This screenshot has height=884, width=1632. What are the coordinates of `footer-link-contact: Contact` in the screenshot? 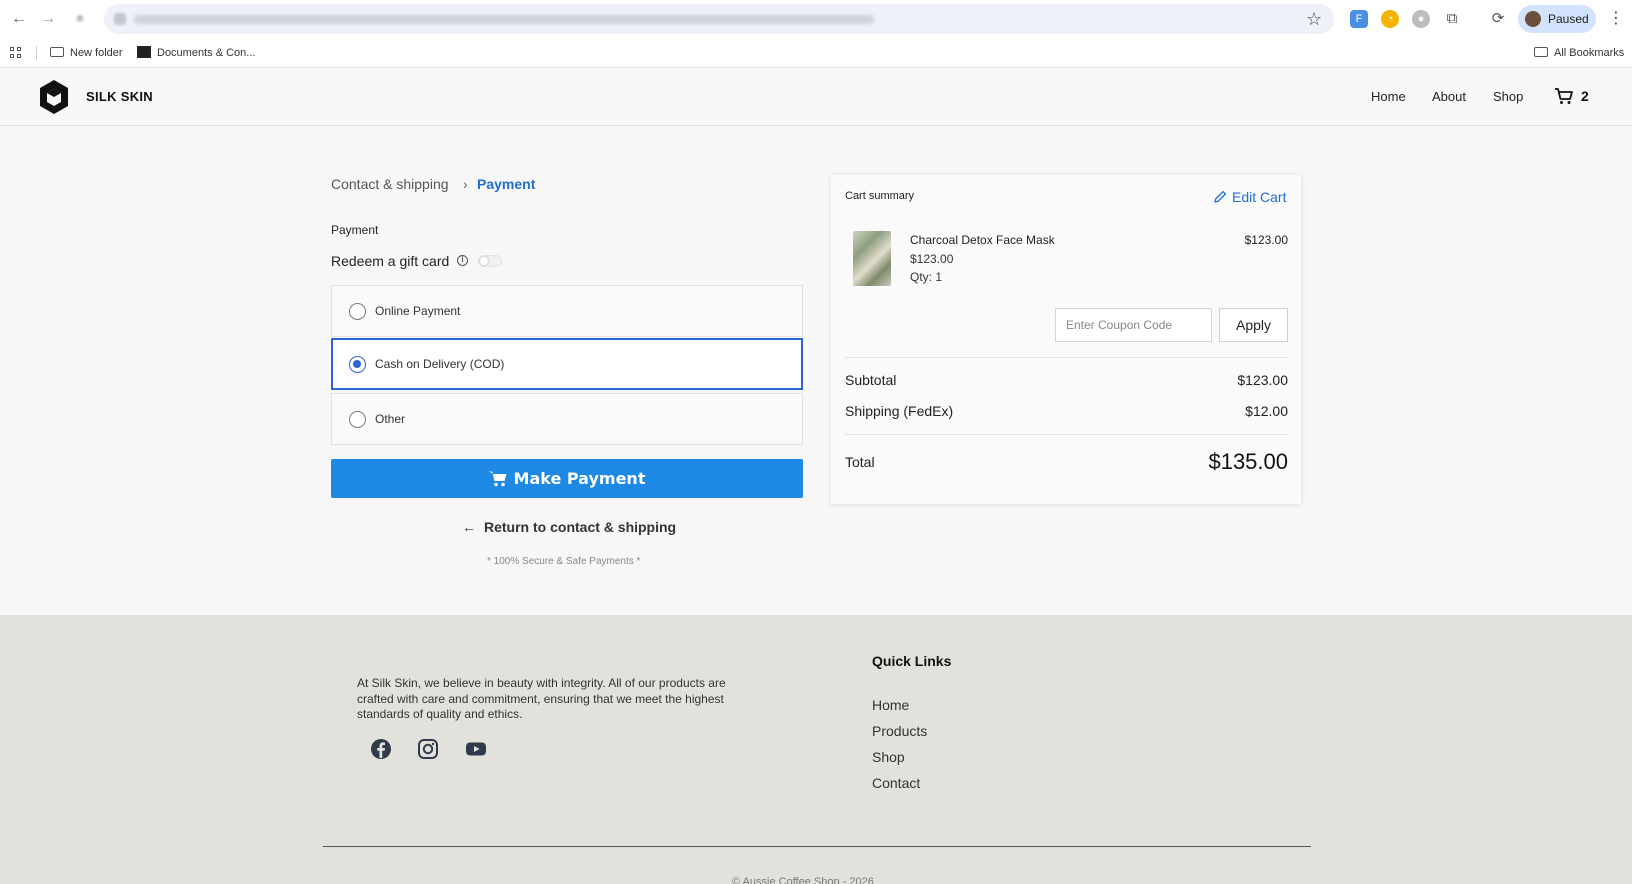 It's located at (896, 783).